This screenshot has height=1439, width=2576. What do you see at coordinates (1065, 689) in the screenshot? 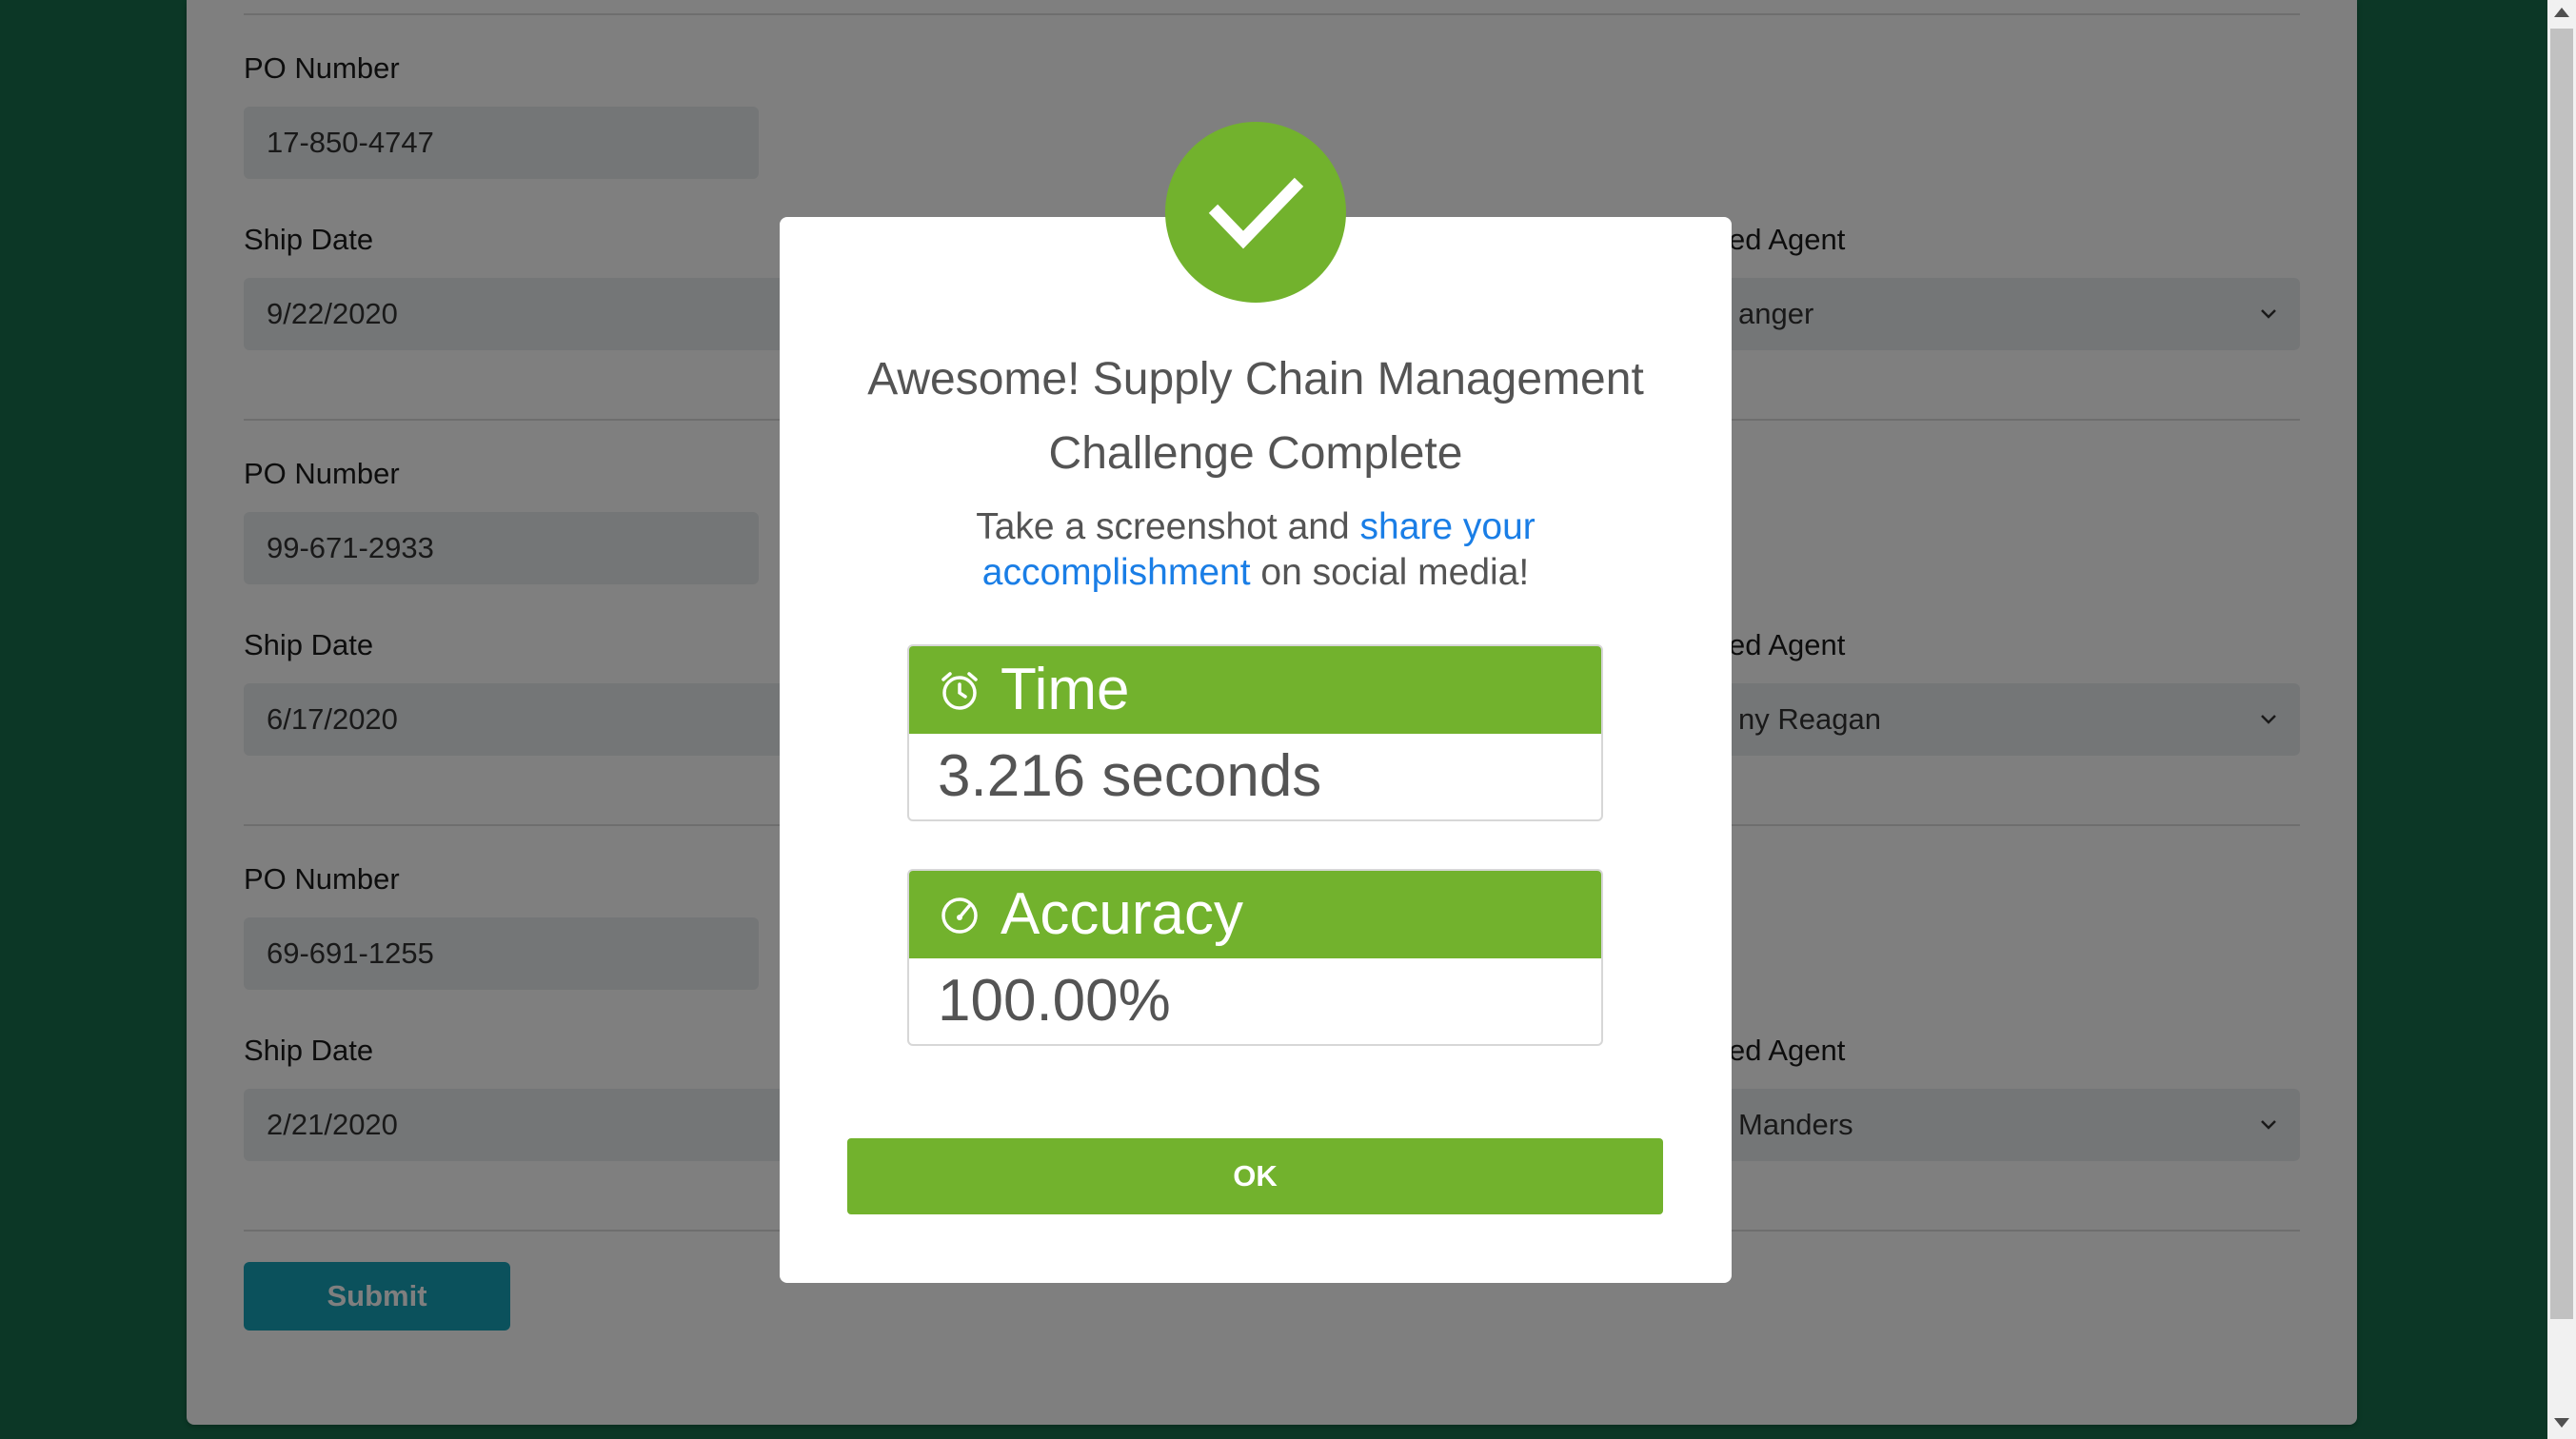
I see `time-label: Time` at bounding box center [1065, 689].